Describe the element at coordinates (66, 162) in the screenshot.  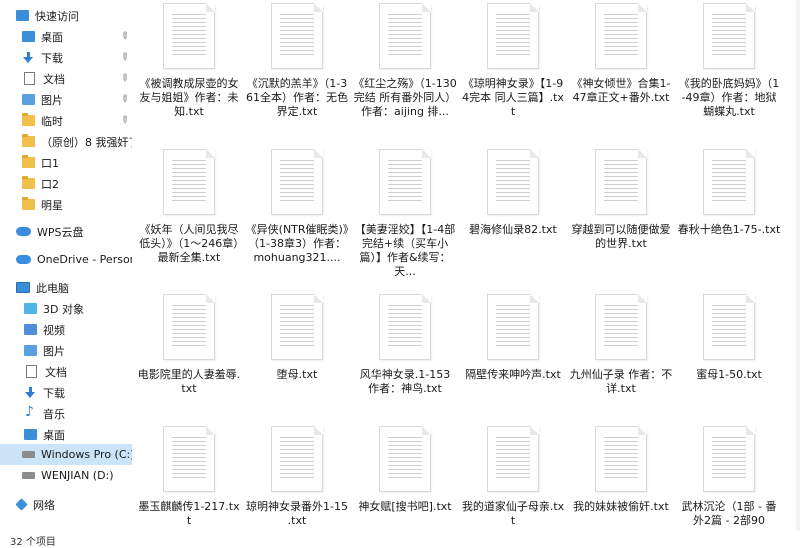
I see `sidebar-item: 口1` at that location.